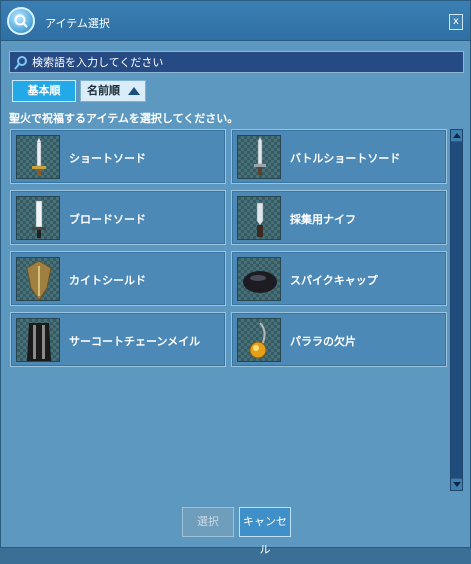 This screenshot has width=471, height=564. I want to click on list-item: カイトシールド, so click(118, 278).